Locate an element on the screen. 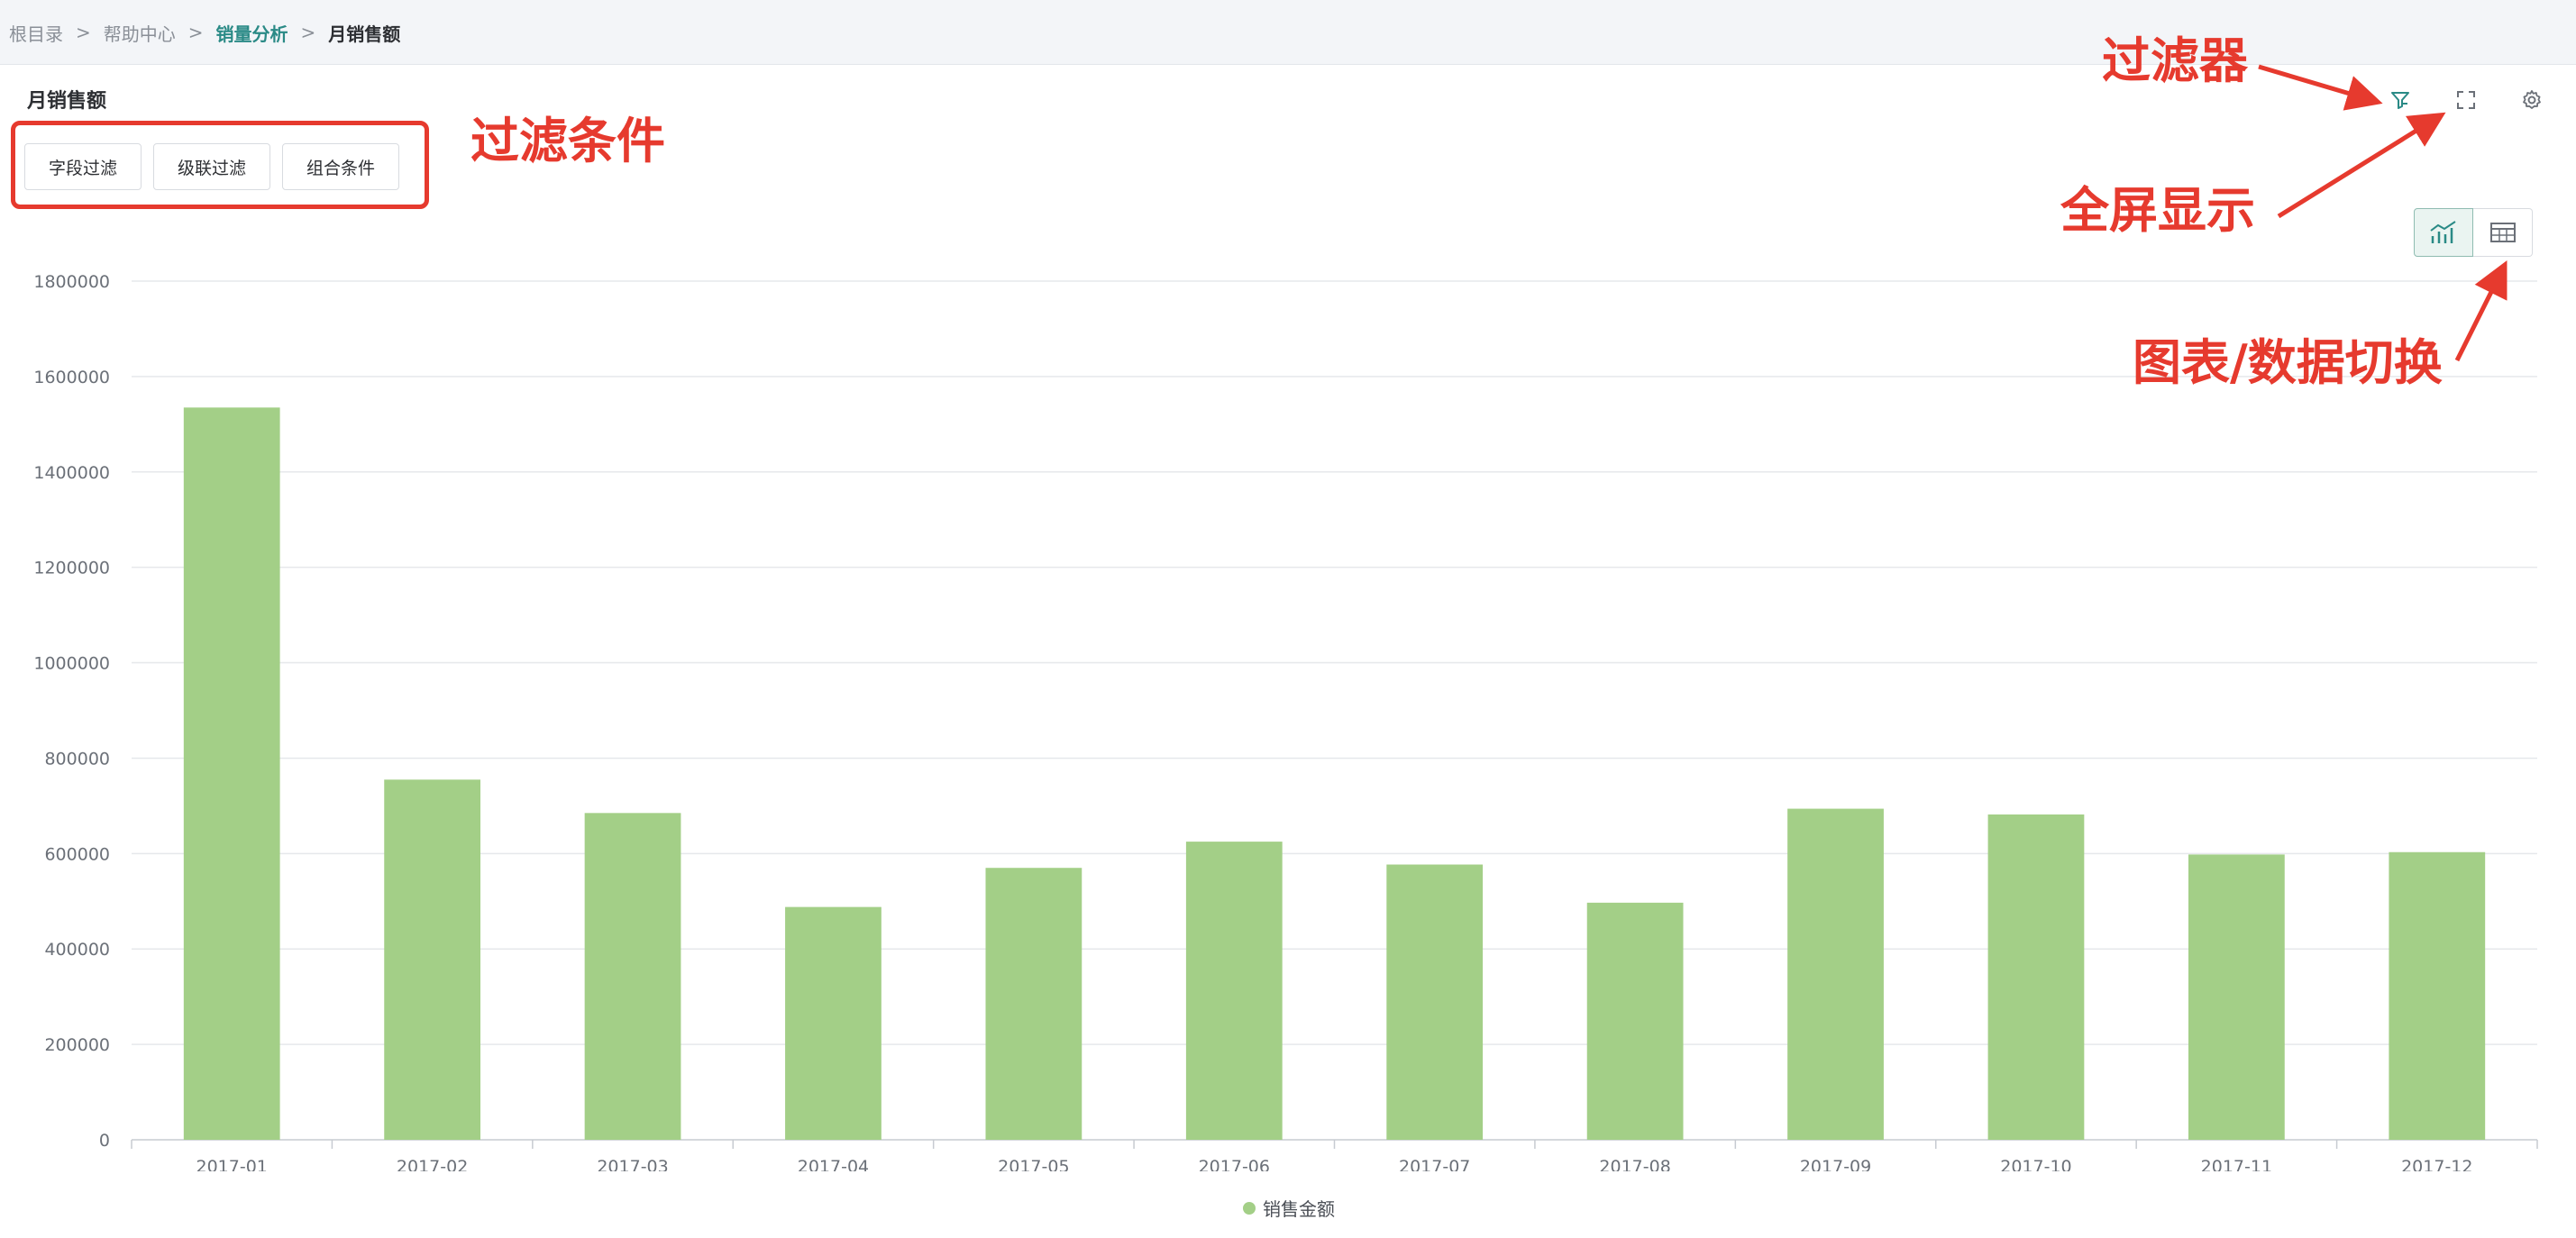 The width and height of the screenshot is (2576, 1238). arrow-to-fullscreen-icon is located at coordinates (2361, 165).